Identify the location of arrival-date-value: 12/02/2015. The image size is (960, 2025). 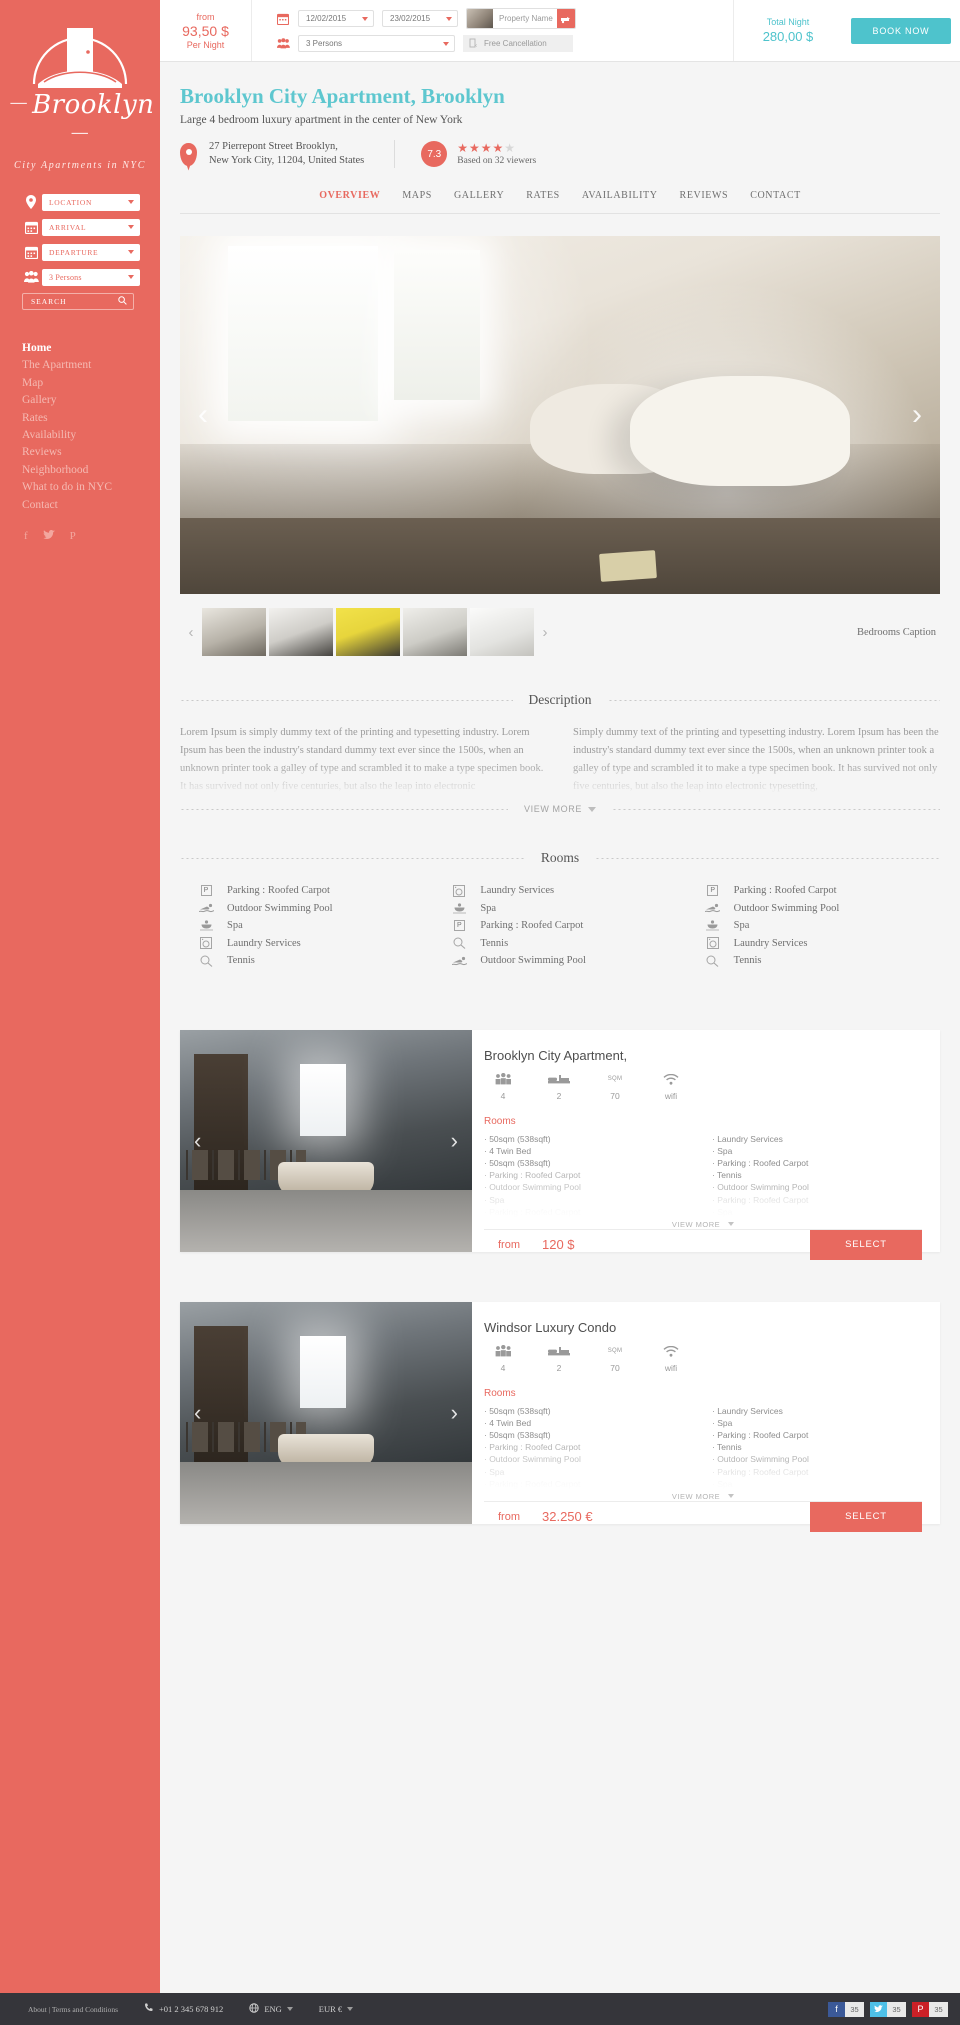
(326, 18).